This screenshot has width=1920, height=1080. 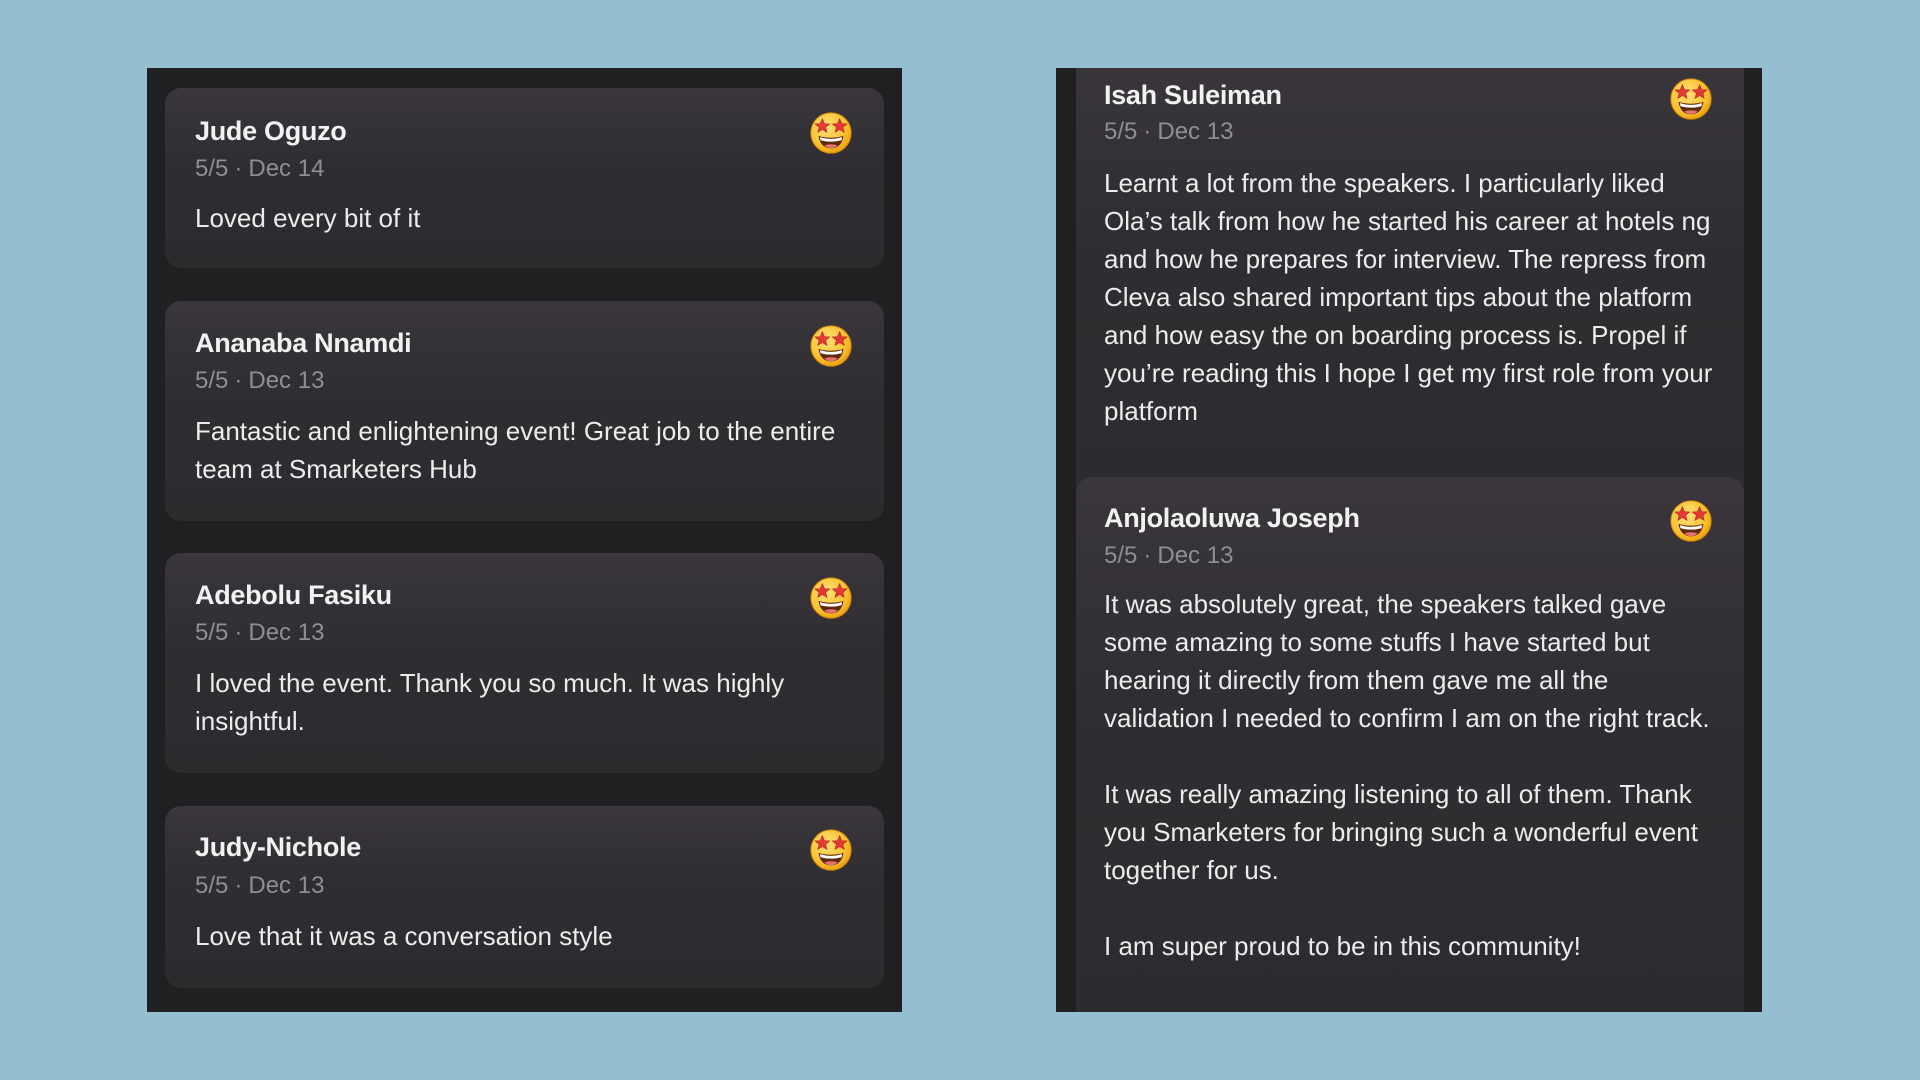 What do you see at coordinates (271, 131) in the screenshot?
I see `reviewer-name: Jude Oguzo` at bounding box center [271, 131].